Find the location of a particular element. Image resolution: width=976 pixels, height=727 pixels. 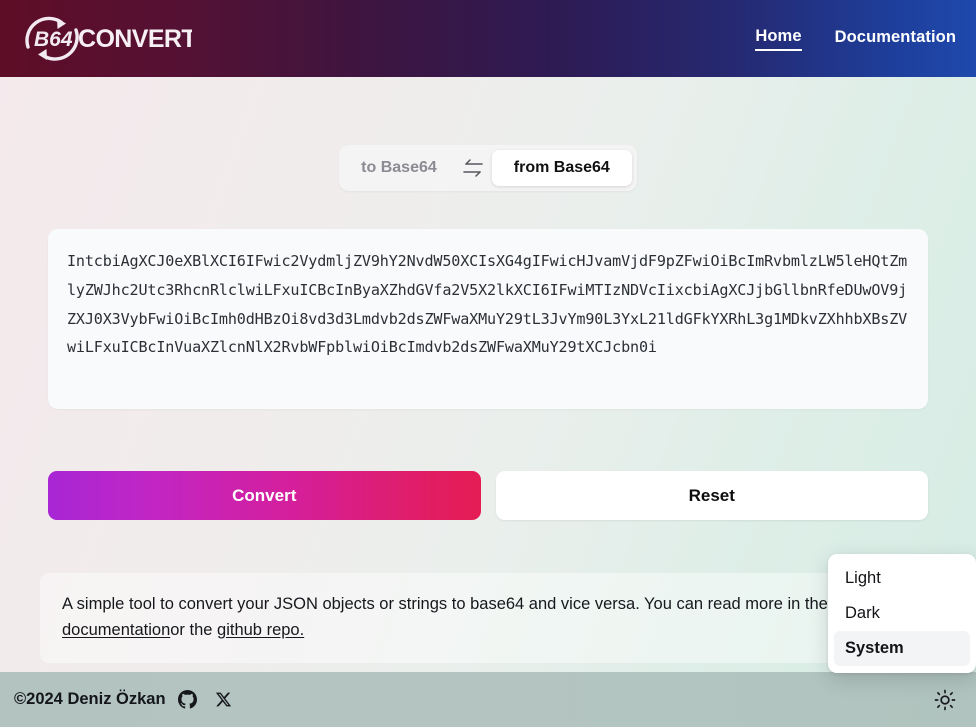

info-link-documentation: documentation is located at coordinates (116, 630).